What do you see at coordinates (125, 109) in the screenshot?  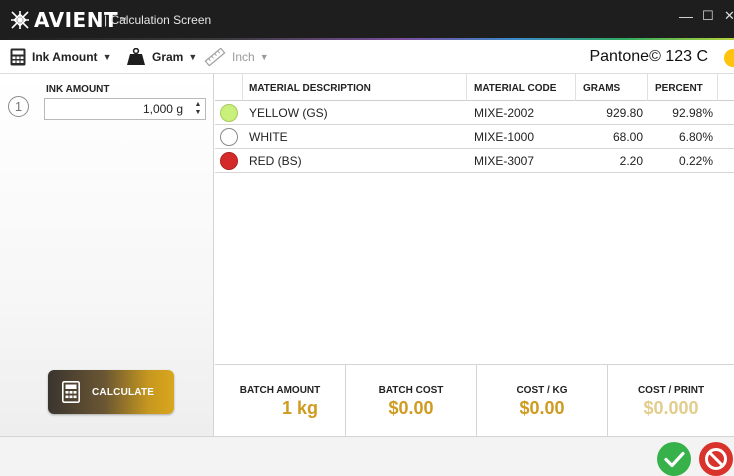 I see `ink-amount-input: 1,000 g` at bounding box center [125, 109].